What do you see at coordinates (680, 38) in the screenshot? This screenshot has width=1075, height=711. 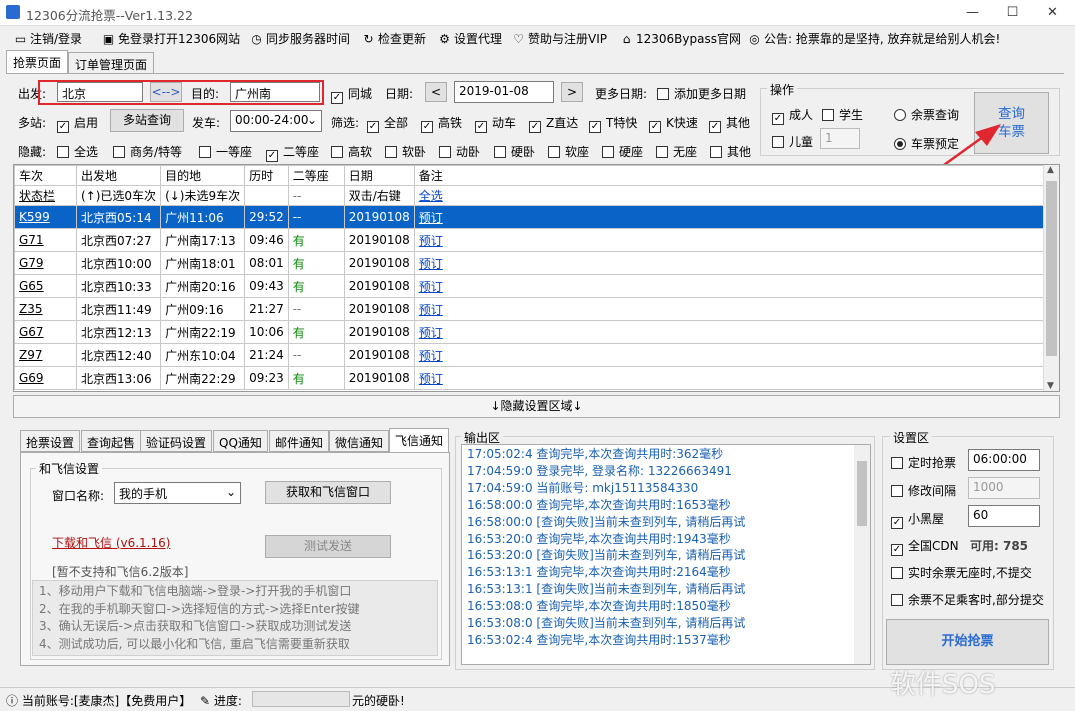 I see `menu-website: ⌂ 12306Bypass官网` at bounding box center [680, 38].